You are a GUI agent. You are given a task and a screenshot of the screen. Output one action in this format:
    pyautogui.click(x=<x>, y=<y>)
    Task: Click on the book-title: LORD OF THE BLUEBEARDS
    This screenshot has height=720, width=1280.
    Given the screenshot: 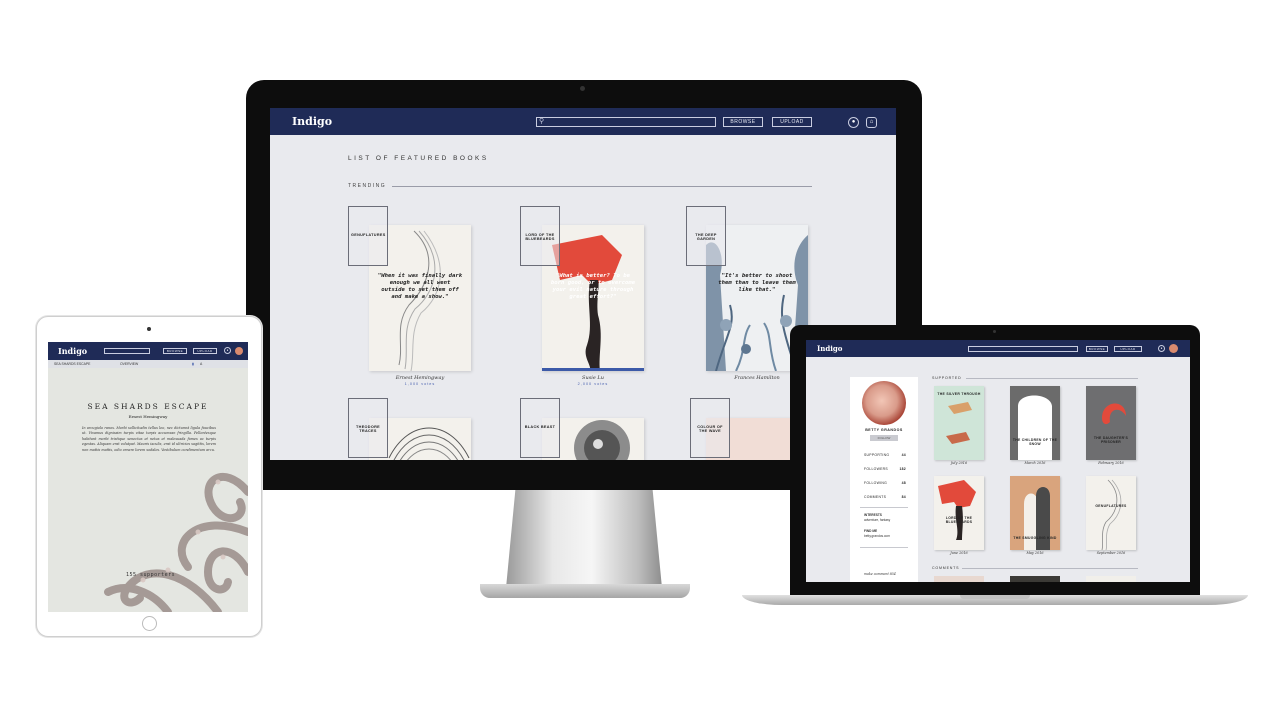 What is the action you would take?
    pyautogui.click(x=540, y=237)
    